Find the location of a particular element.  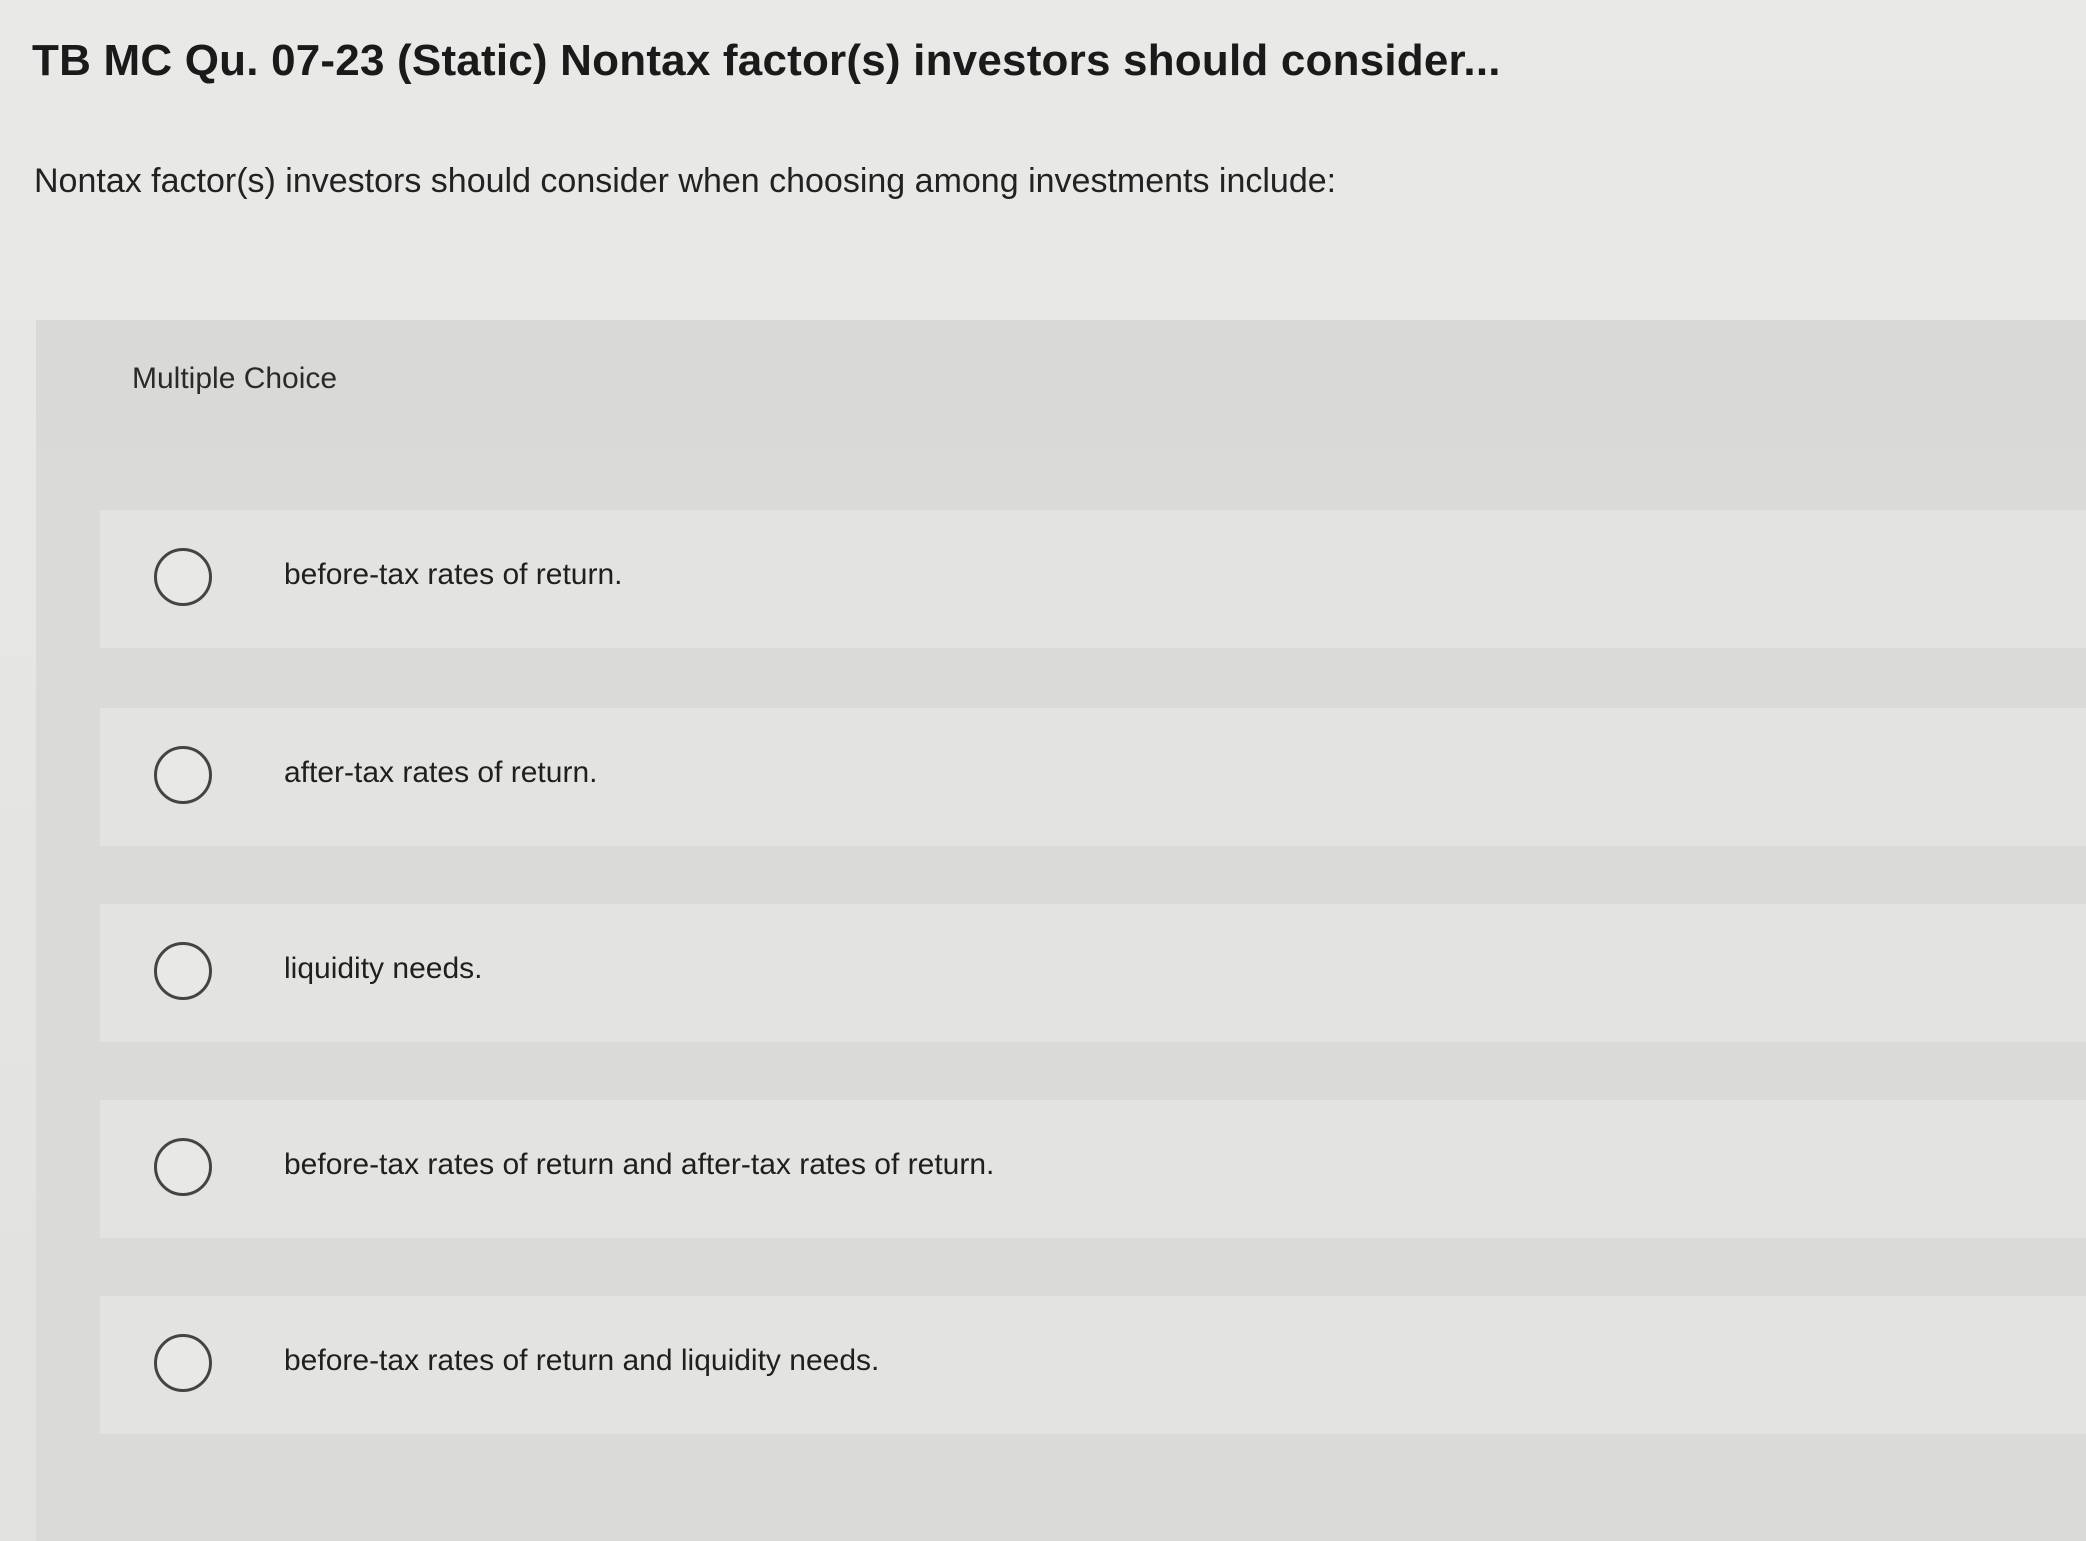

choice-option-label: after-tax rates of return. is located at coordinates (440, 773).